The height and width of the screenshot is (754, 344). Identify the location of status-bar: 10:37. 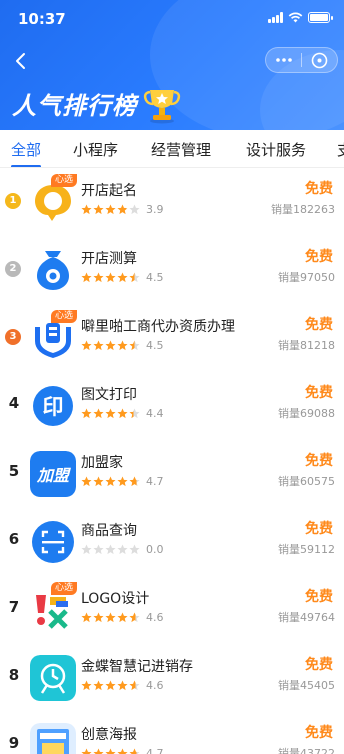
(172, 19).